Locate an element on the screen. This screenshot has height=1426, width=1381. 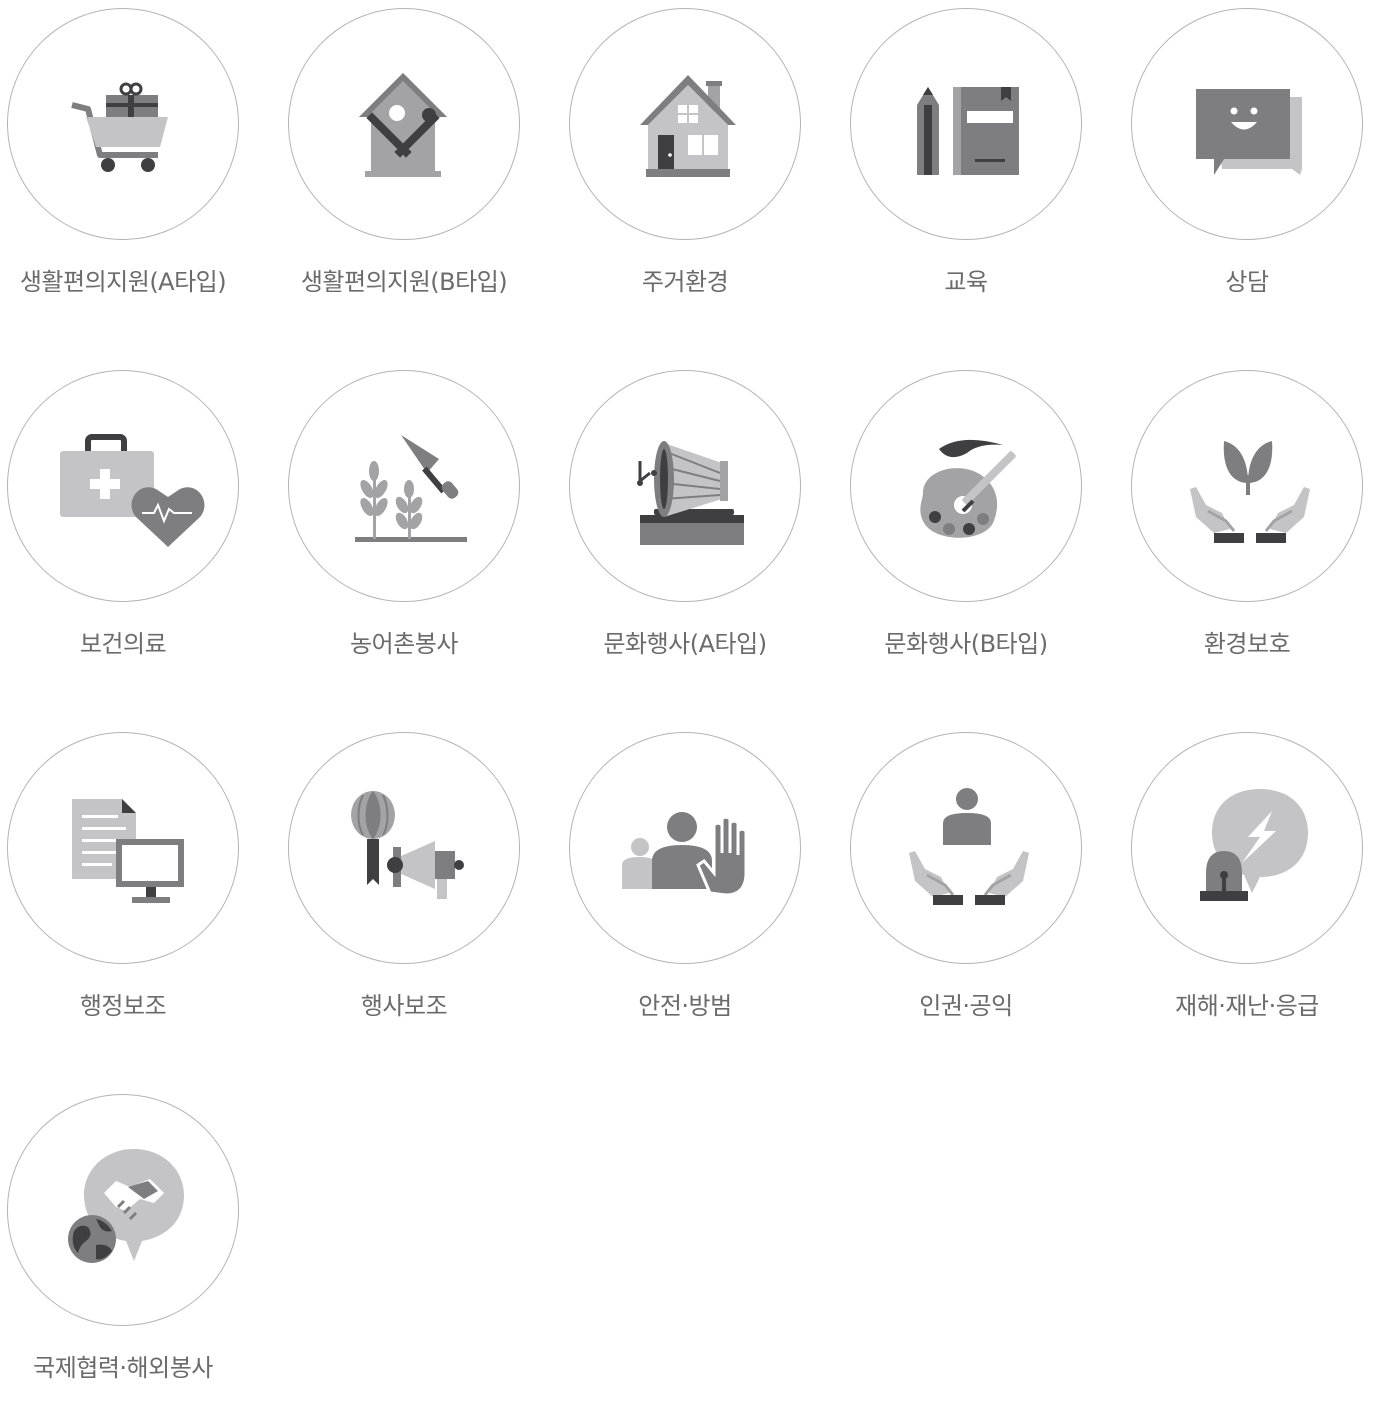
chat-bubble-smile-icon is located at coordinates (1249, 132).